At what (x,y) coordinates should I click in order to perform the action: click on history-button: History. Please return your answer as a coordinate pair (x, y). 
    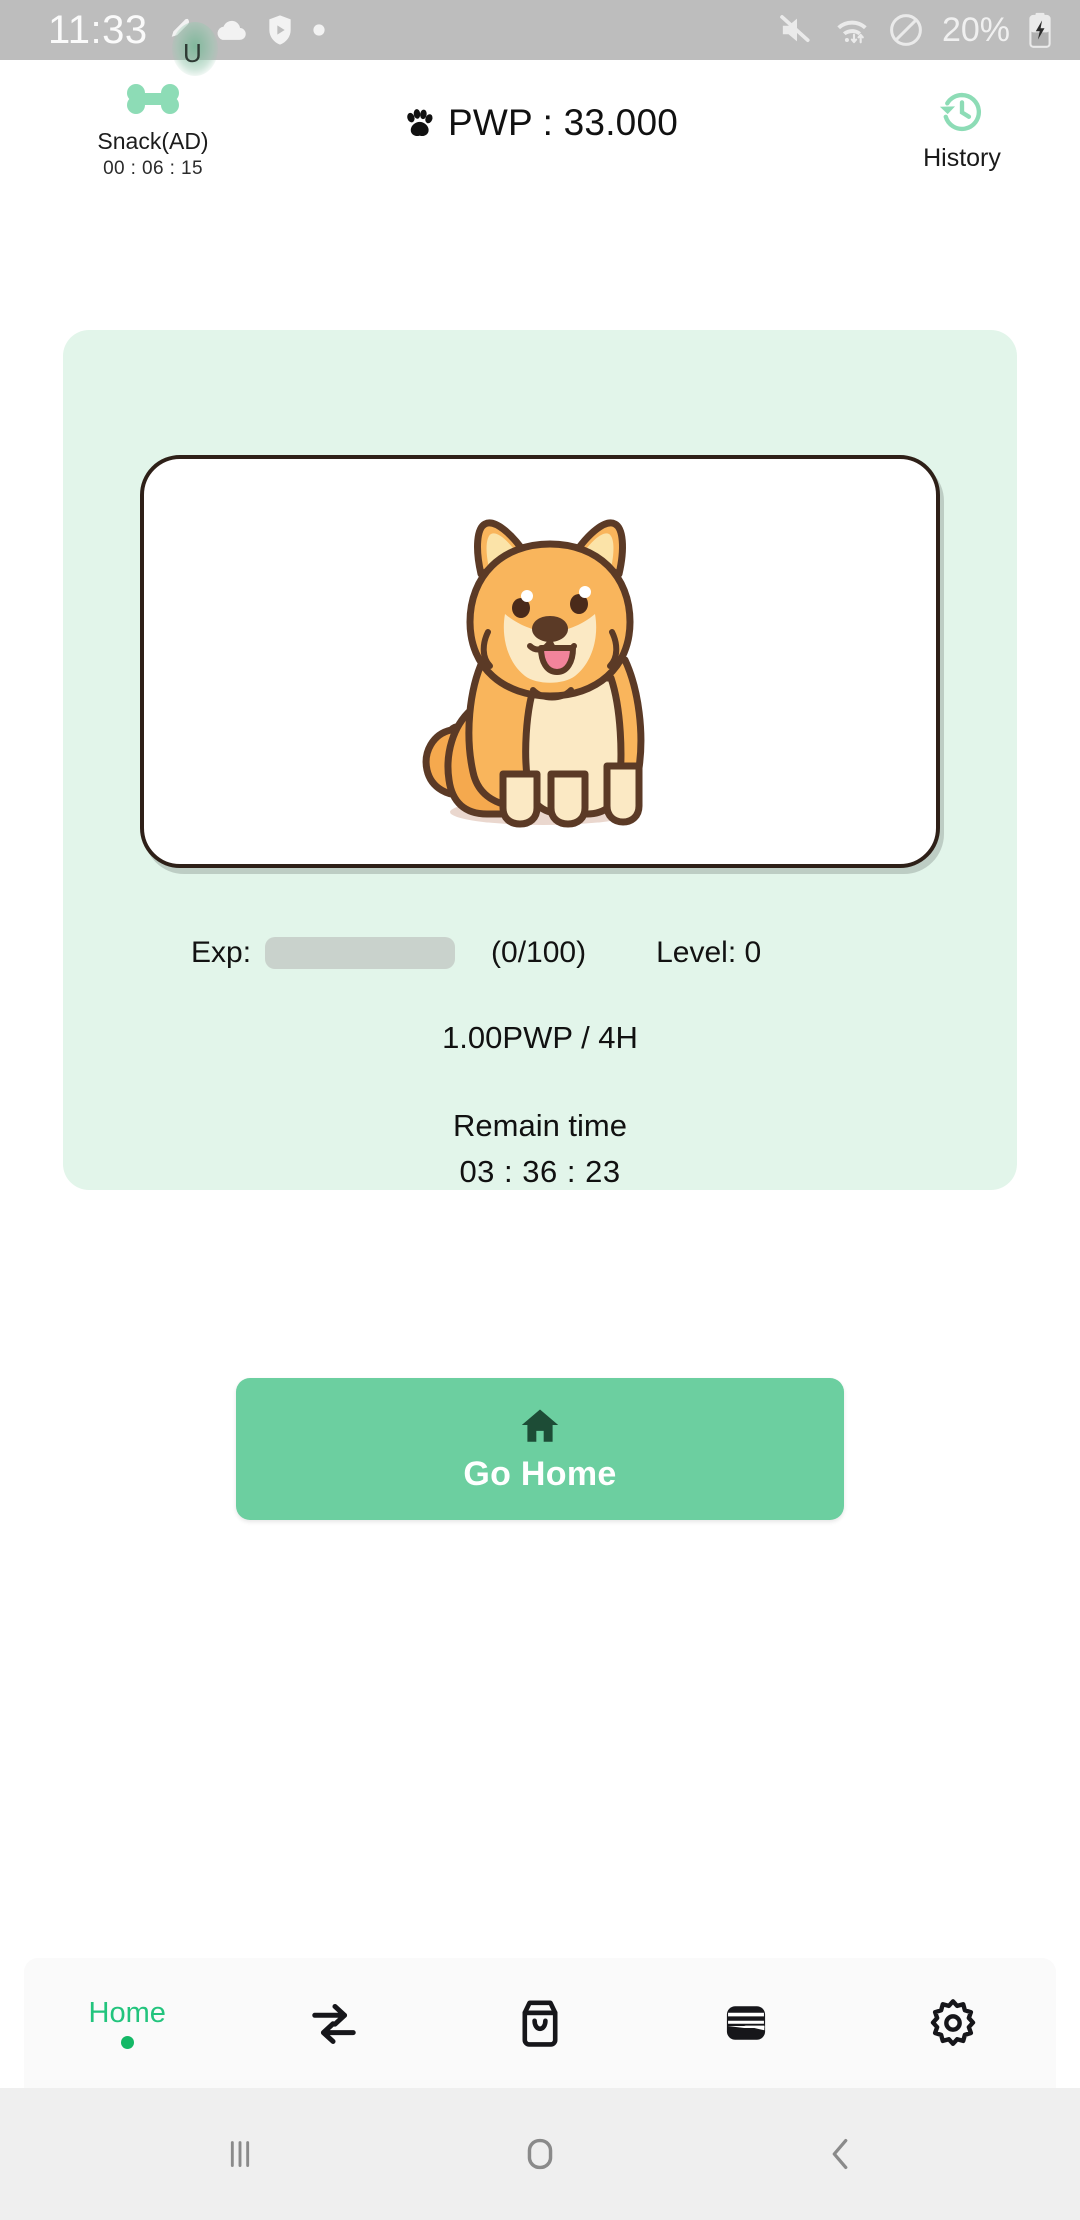
    Looking at the image, I should click on (962, 129).